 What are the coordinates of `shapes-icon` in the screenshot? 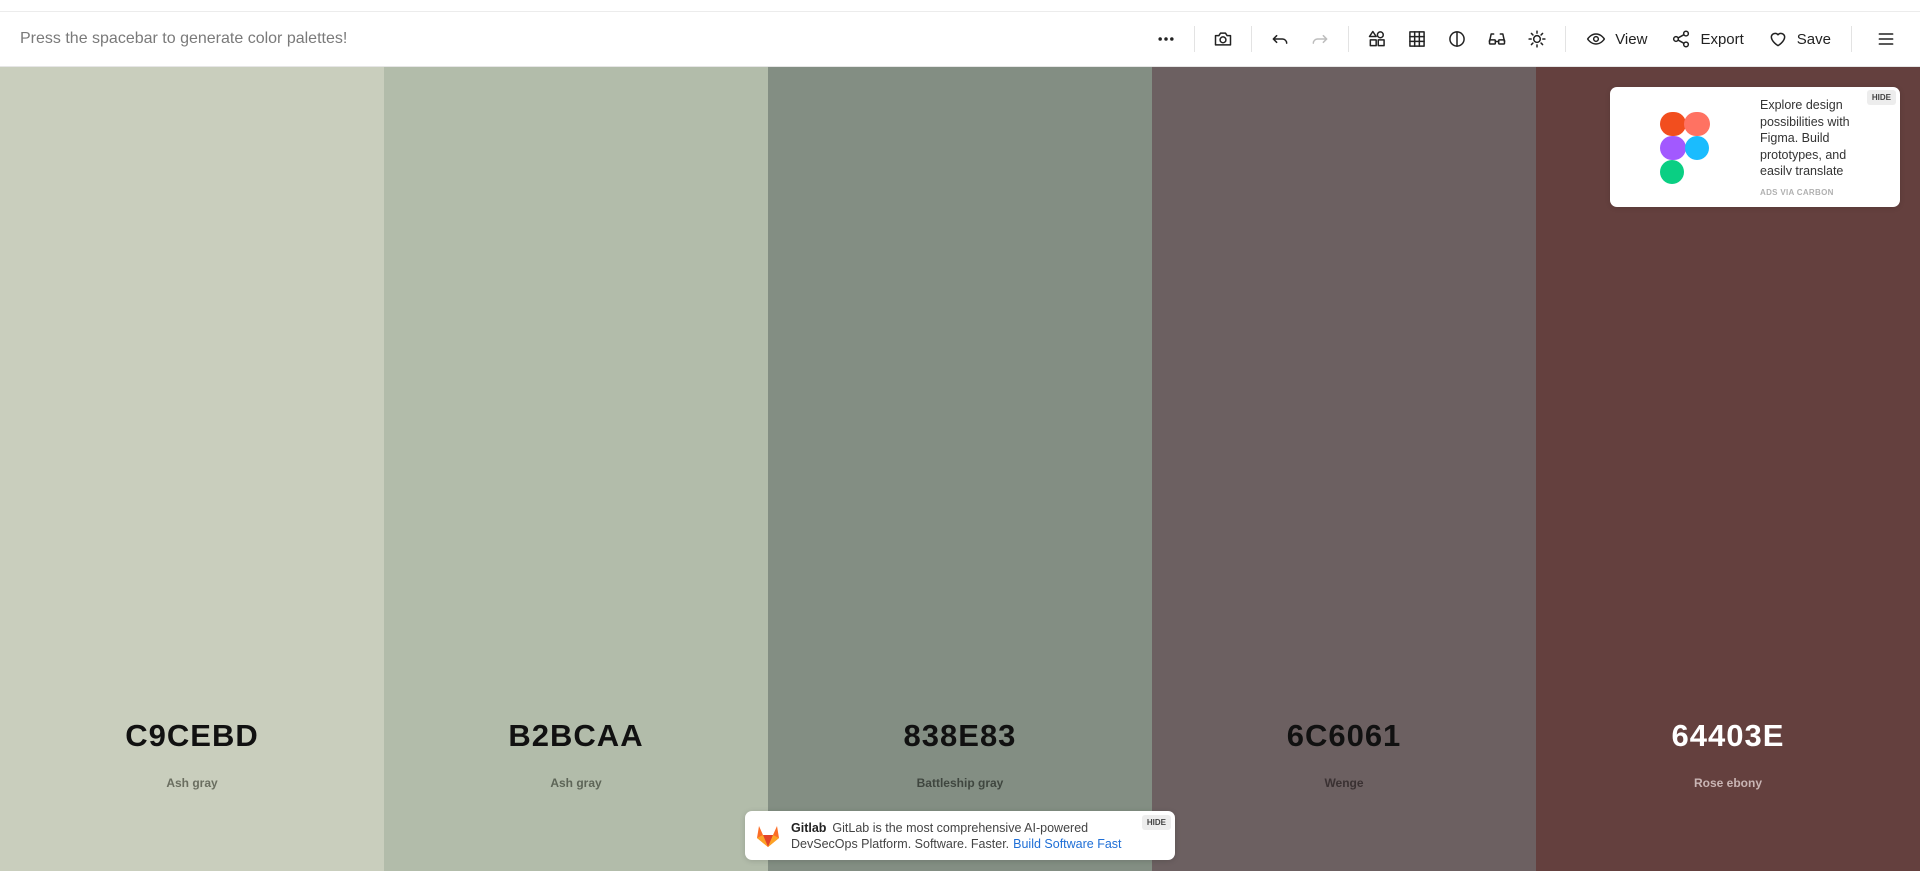 It's located at (1377, 38).